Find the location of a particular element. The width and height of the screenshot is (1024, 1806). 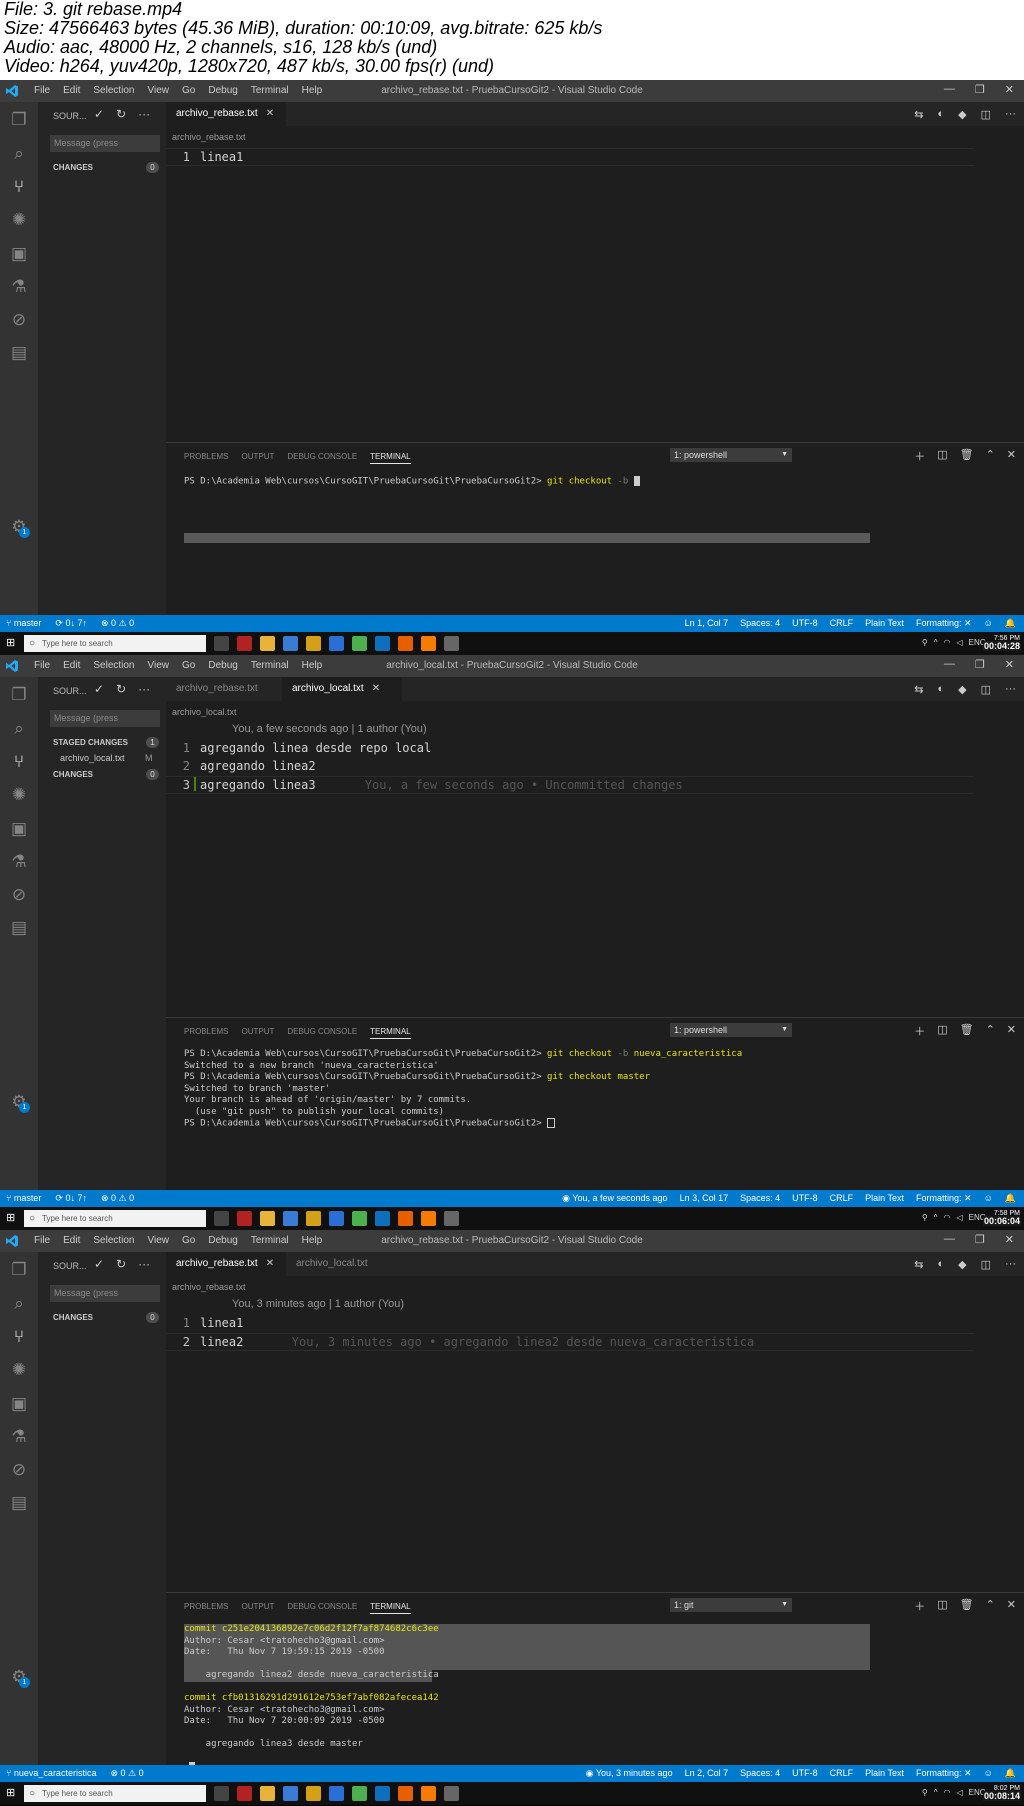

notebook-icon: ▤ is located at coordinates (19, 1503).